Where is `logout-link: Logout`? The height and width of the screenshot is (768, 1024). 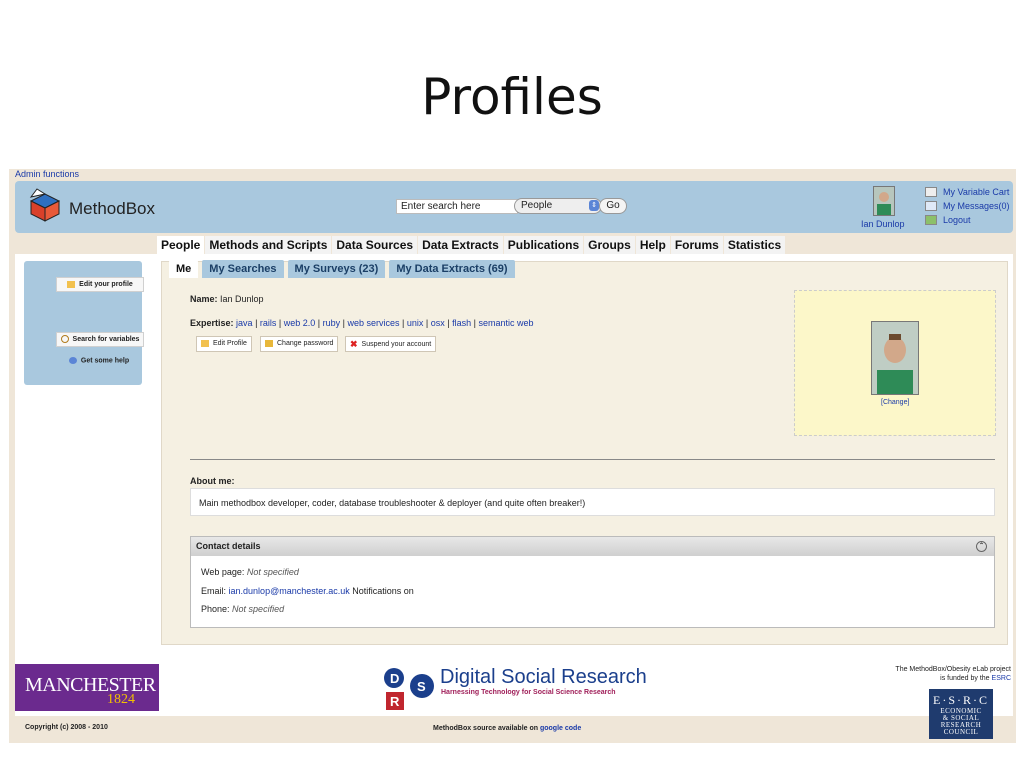 logout-link: Logout is located at coordinates (967, 220).